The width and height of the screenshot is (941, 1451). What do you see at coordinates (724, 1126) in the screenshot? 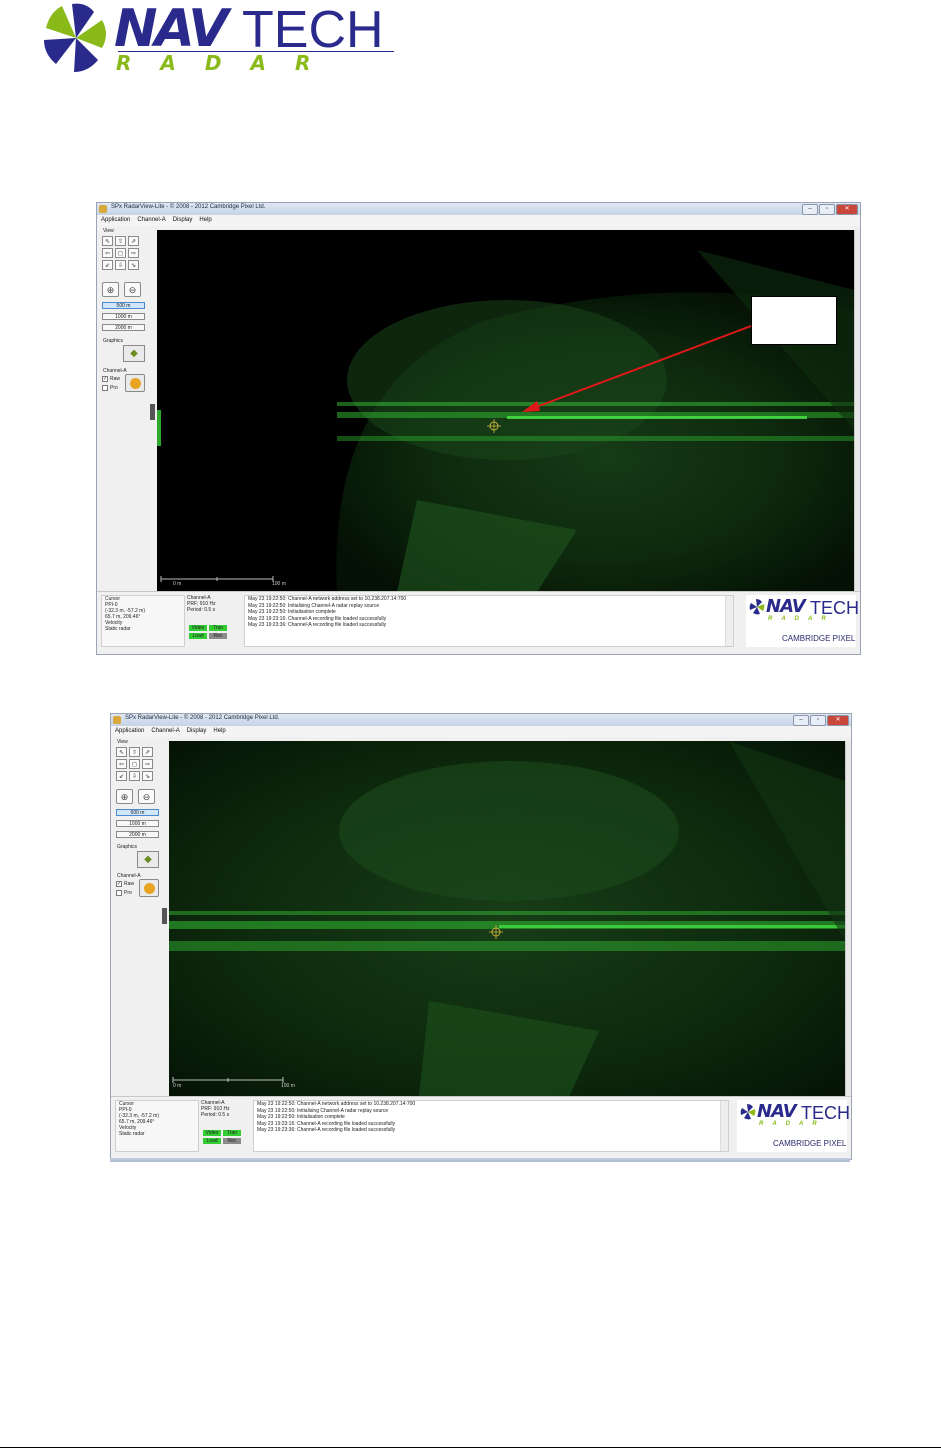
I see `log-scrollbar` at bounding box center [724, 1126].